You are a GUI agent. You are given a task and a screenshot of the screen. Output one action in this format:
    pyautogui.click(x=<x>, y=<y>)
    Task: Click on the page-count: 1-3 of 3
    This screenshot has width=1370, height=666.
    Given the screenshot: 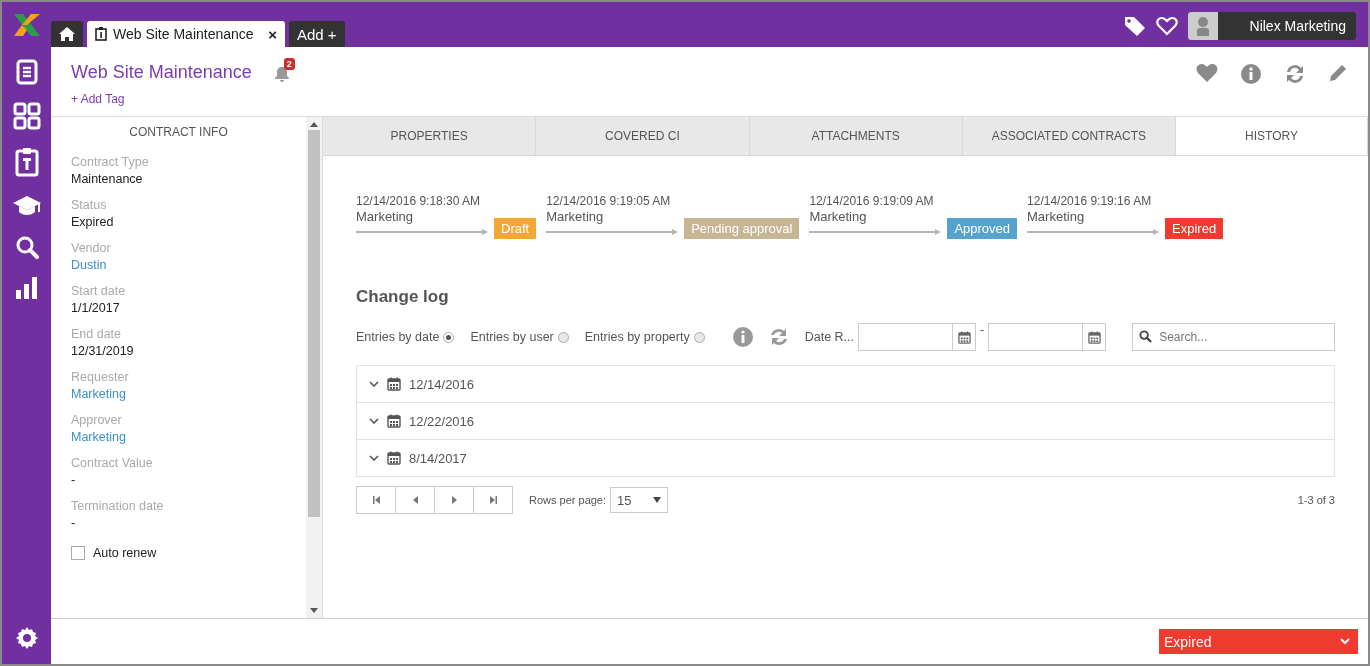 What is the action you would take?
    pyautogui.click(x=1316, y=500)
    